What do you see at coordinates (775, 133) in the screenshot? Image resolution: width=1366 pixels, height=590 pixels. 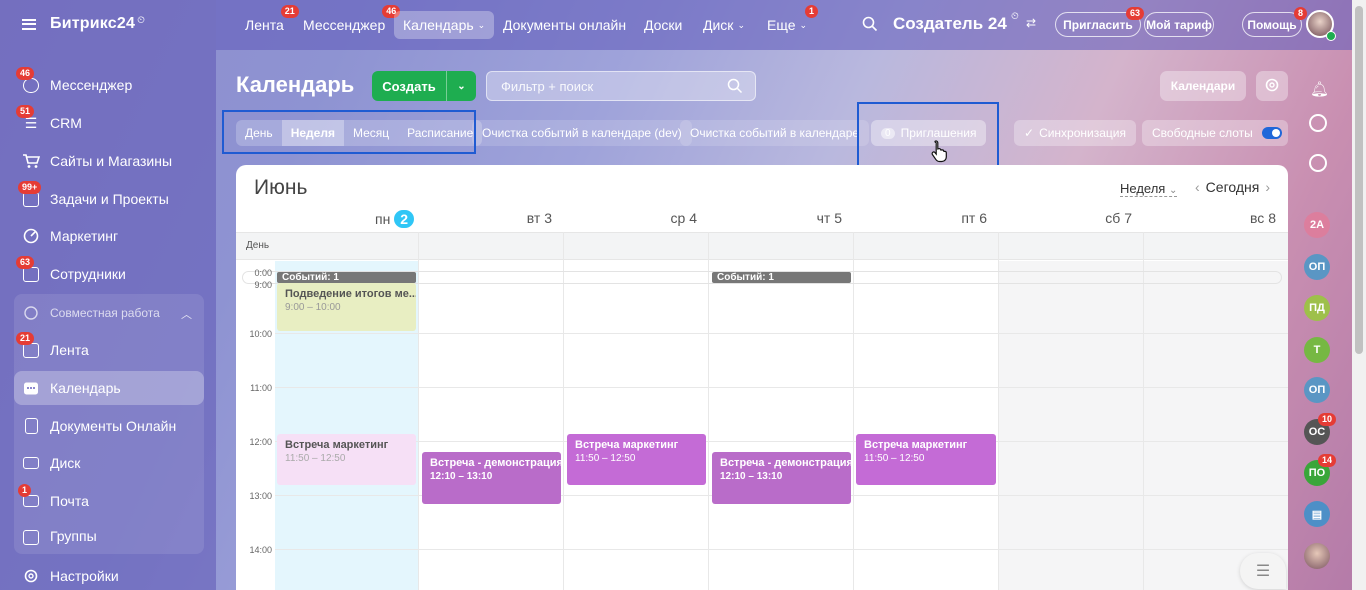 I see `cleanup-button: Очистка событий в календаре` at bounding box center [775, 133].